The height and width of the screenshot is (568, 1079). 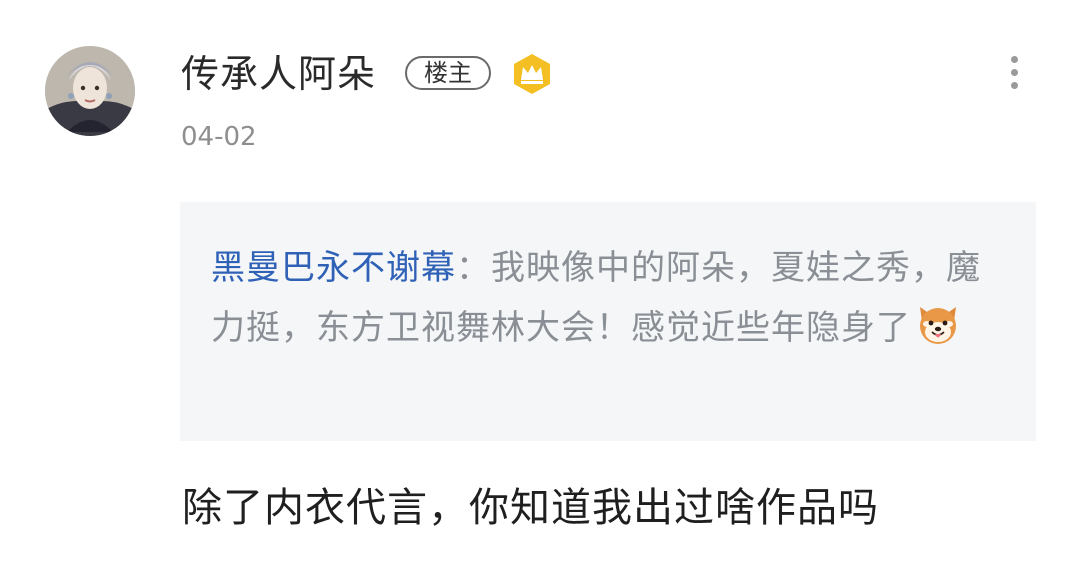 I want to click on reply-content: 除了内衣代言，你知道我出过啥作品吗, so click(x=530, y=508).